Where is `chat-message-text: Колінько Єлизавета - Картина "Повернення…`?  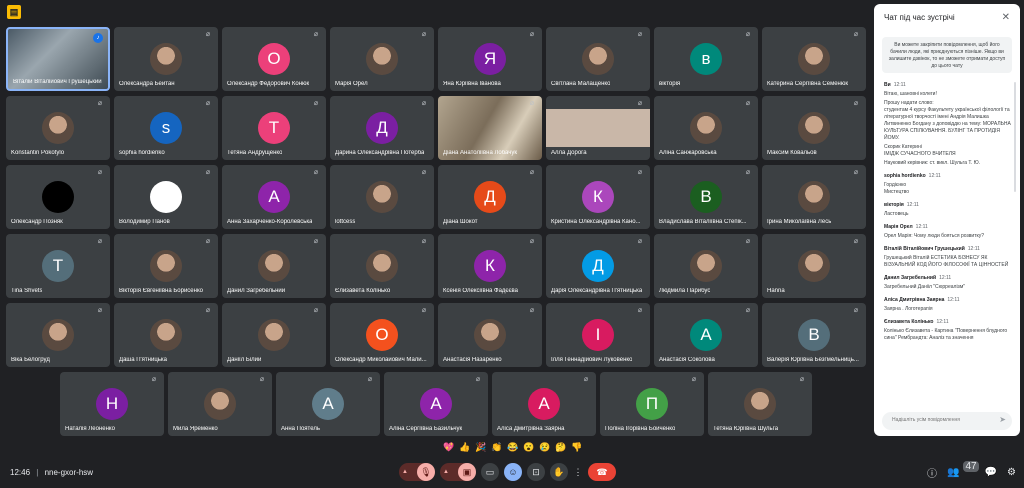 chat-message-text: Колінько Єлизавета - Картина "Повернення… is located at coordinates (946, 334).